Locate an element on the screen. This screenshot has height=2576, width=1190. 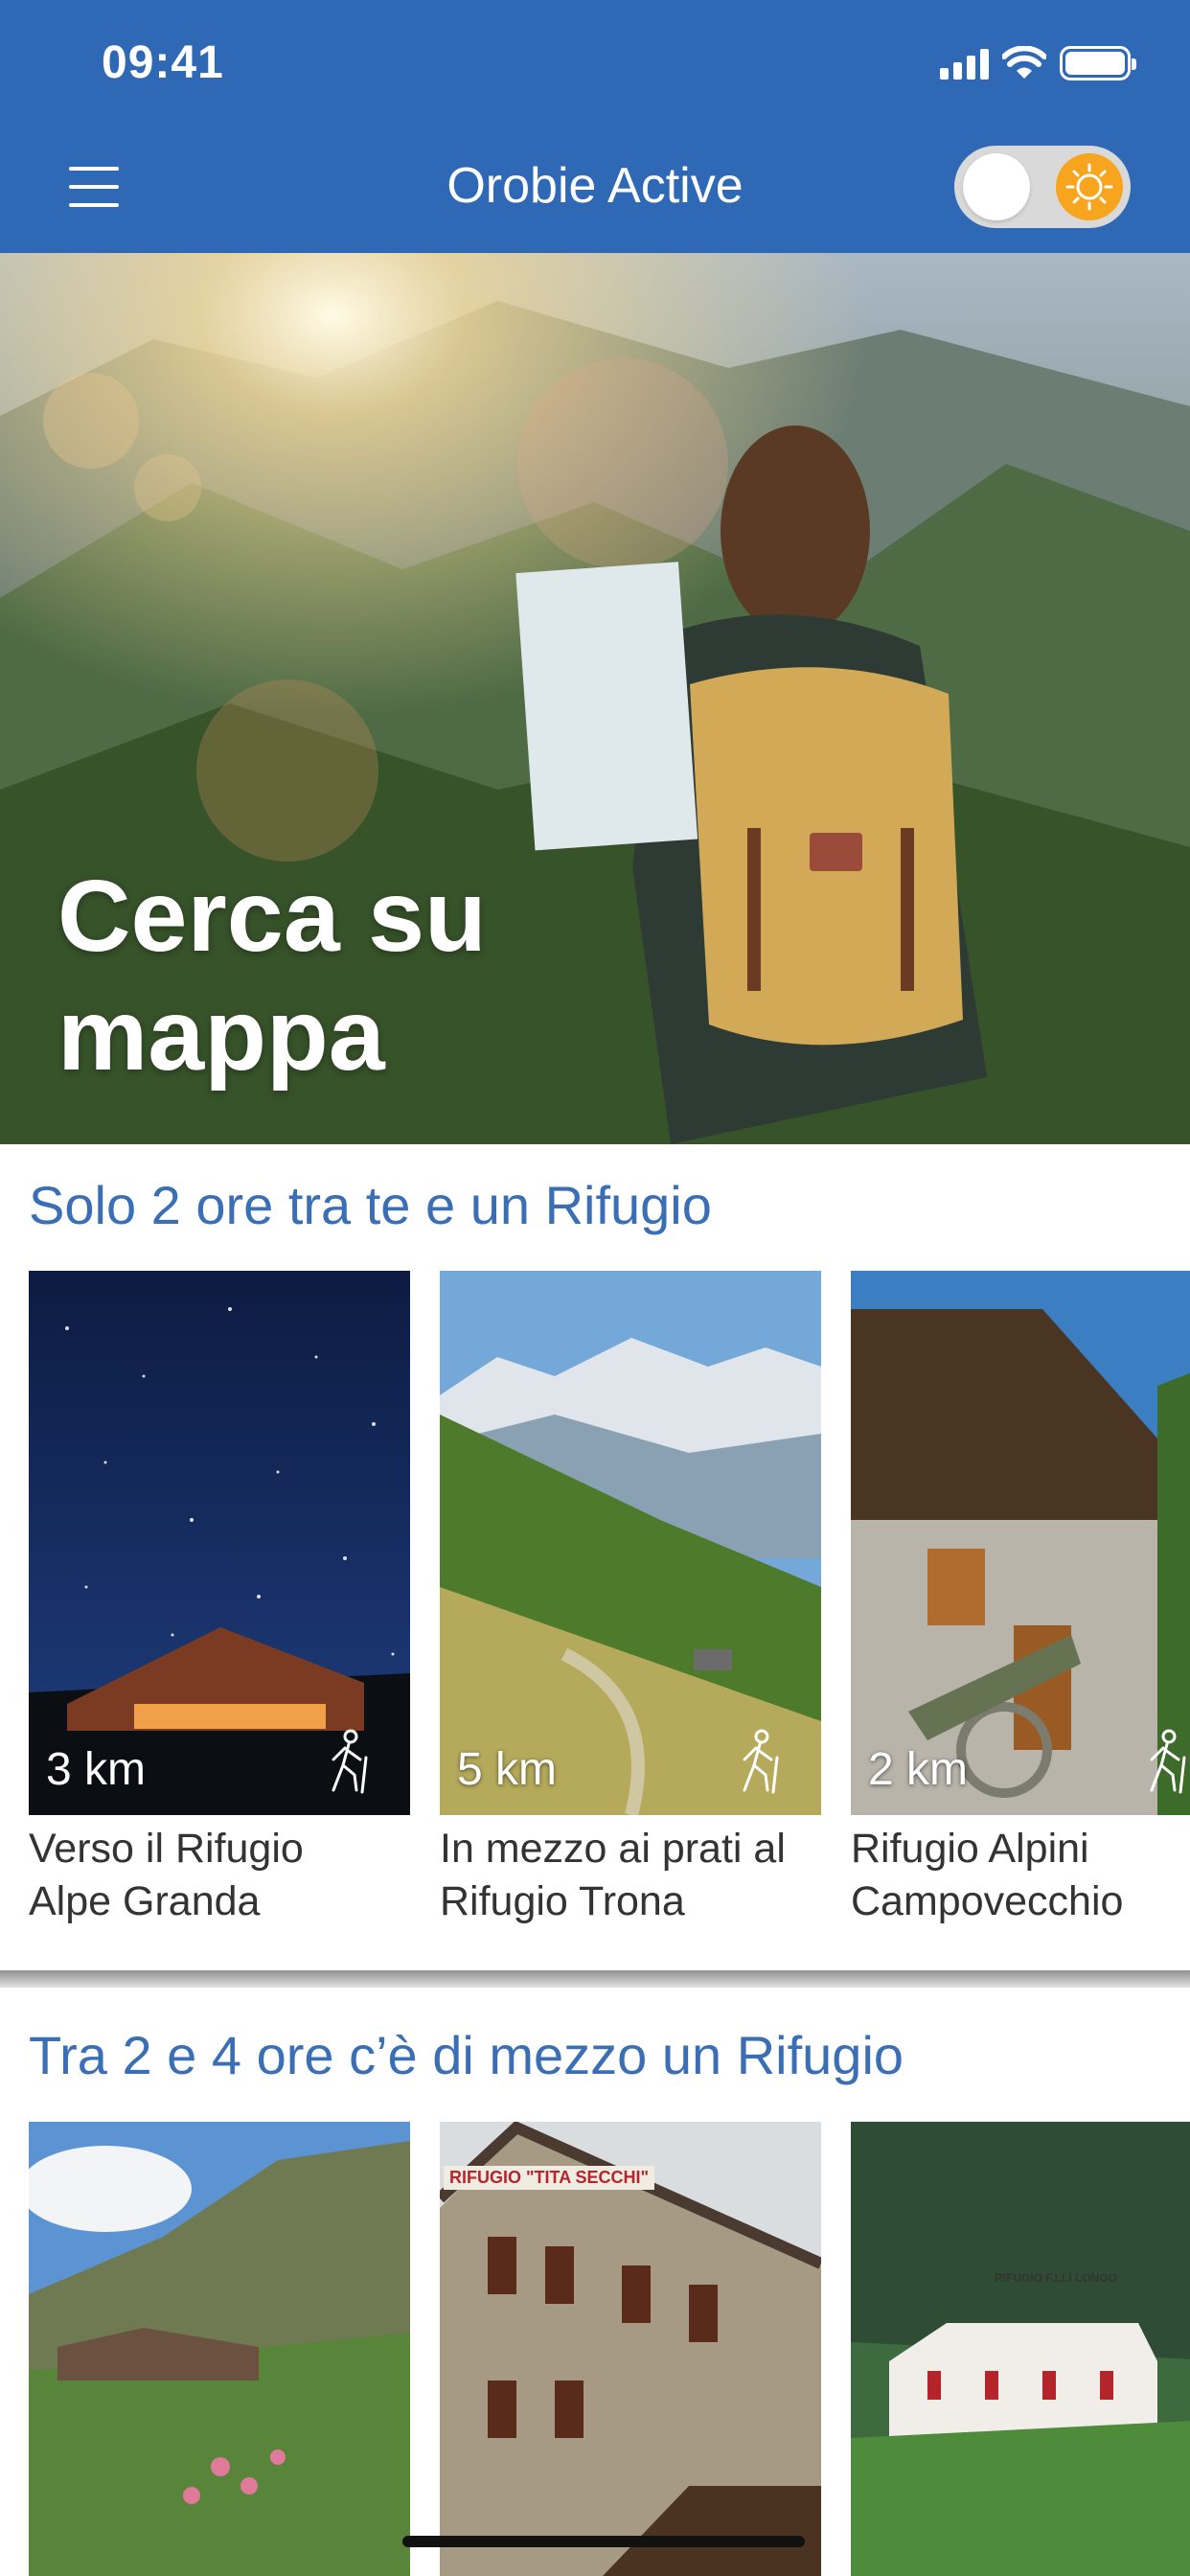
top-bar: 09:41 Orobie Active is located at coordinates (595, 126).